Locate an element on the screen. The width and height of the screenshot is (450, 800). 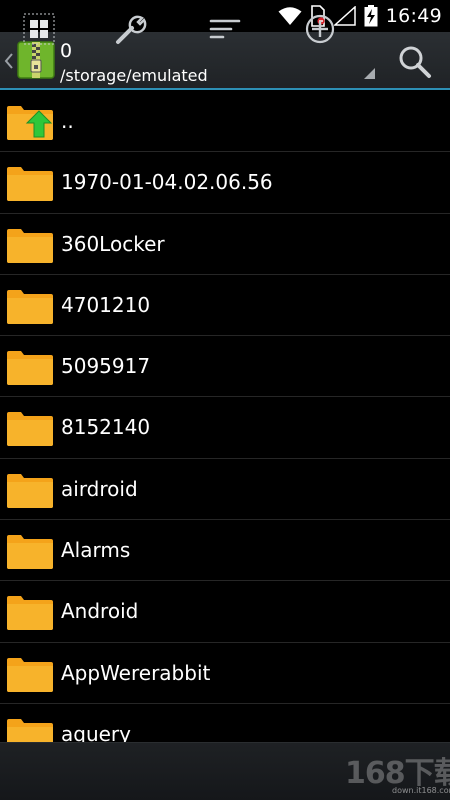
folder-row: 1970-01-04.02.06.56 is located at coordinates (225, 183).